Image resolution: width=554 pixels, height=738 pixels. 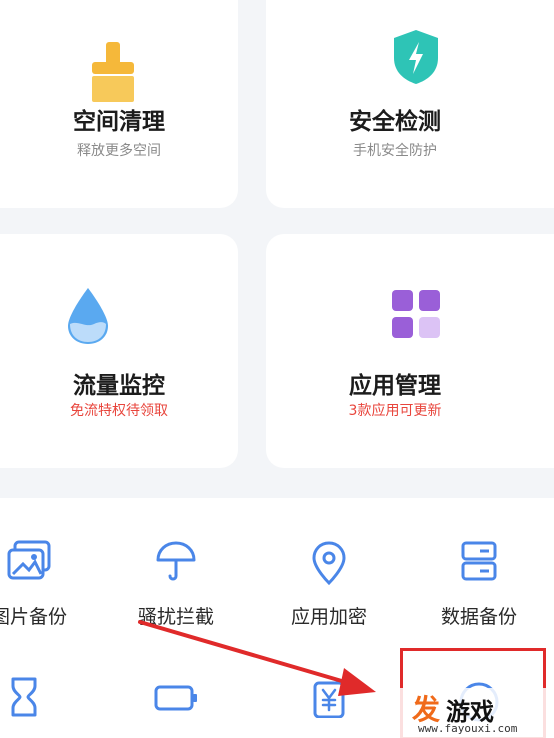 What do you see at coordinates (329, 701) in the screenshot?
I see `yuan-icon` at bounding box center [329, 701].